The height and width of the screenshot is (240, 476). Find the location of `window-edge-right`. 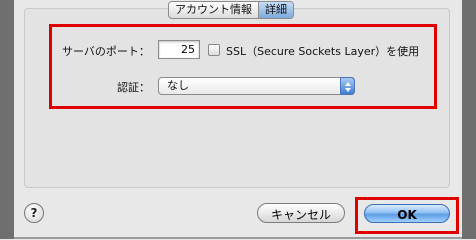

window-edge-right is located at coordinates (469, 119).